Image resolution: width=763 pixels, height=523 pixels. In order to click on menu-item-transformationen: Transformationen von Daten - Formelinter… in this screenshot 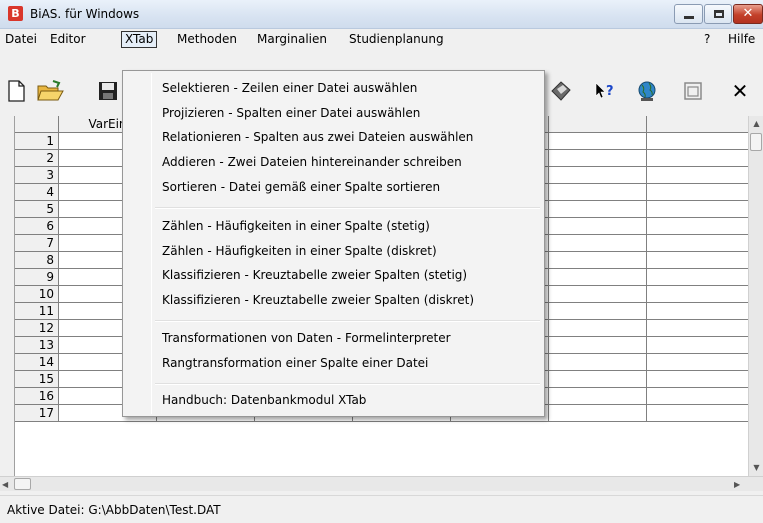, I will do `click(333, 338)`.